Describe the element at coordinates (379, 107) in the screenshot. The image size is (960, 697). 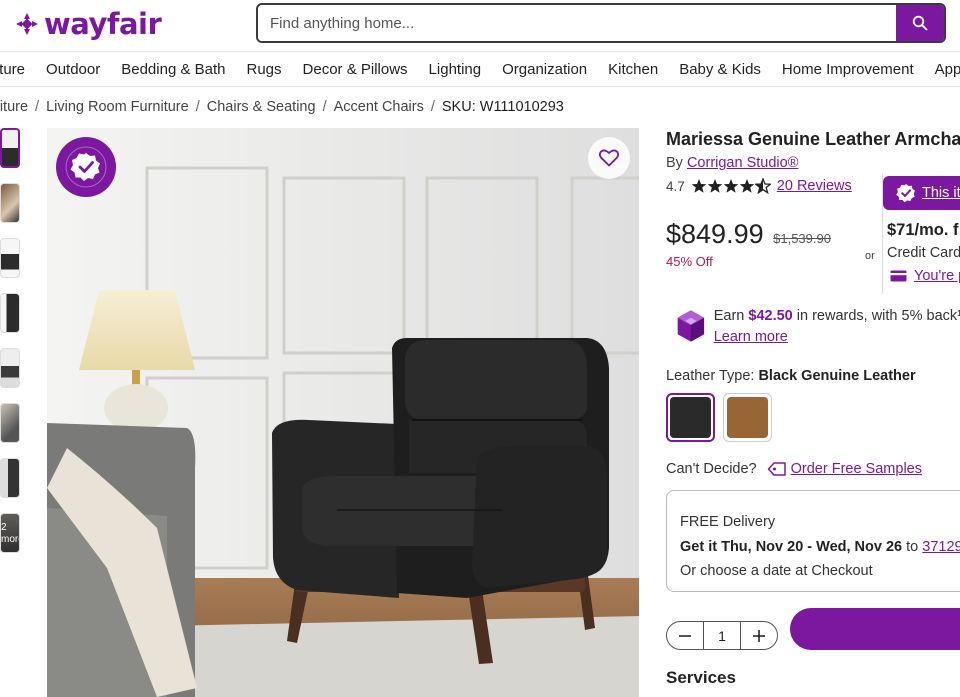
I see `breadcrumb-item: Accent Chairs` at that location.